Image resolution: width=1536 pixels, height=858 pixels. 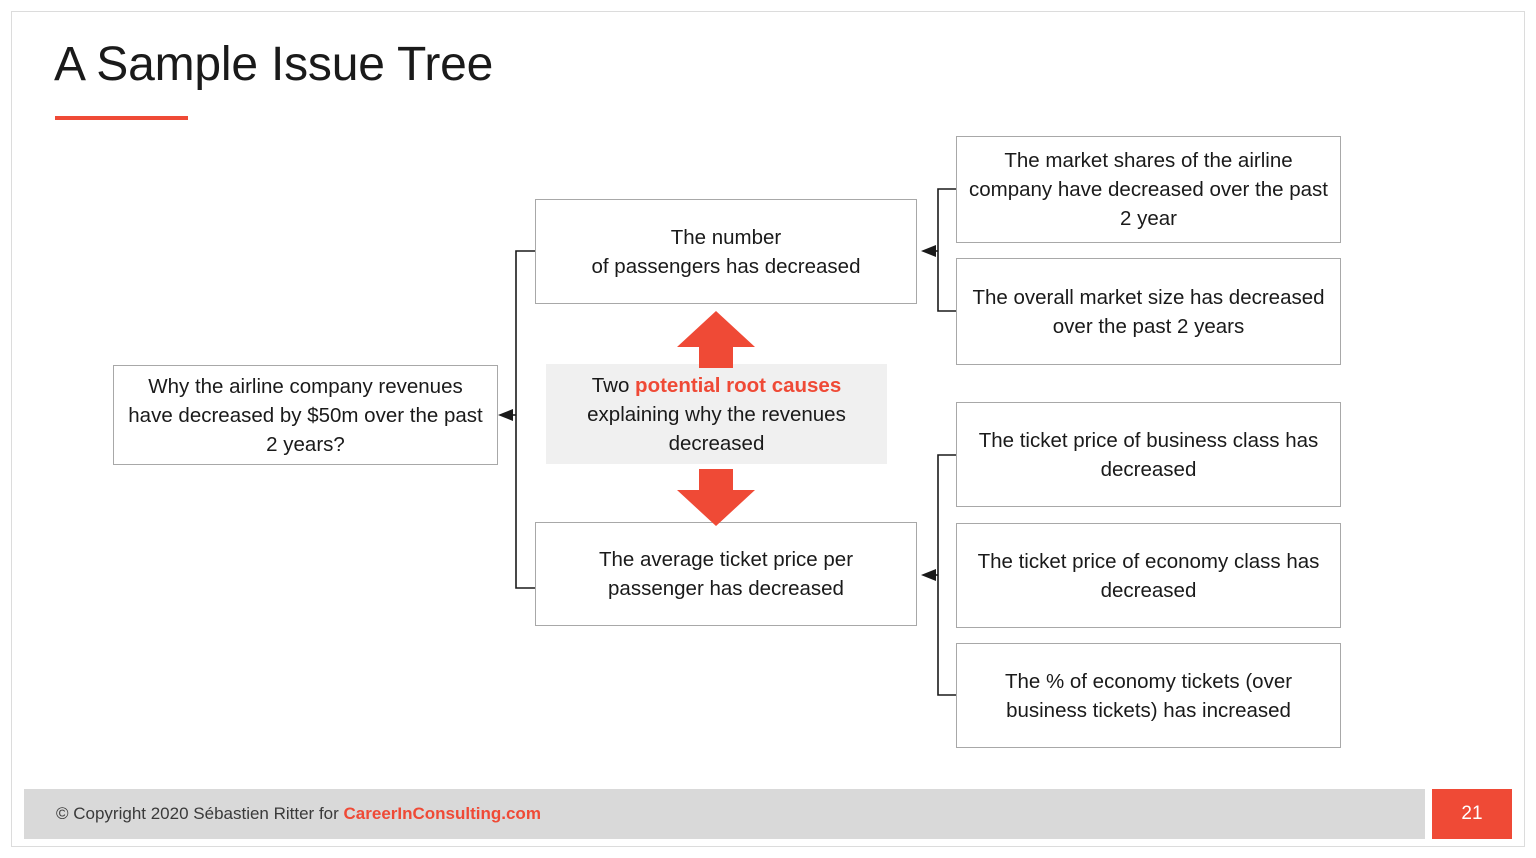 I want to click on node-passengers-label: The number of passengers has decreased, so click(x=726, y=252).